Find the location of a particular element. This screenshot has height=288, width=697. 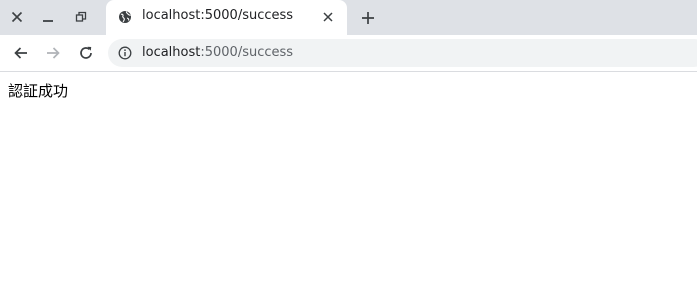

url-path: :5000/success is located at coordinates (247, 52).